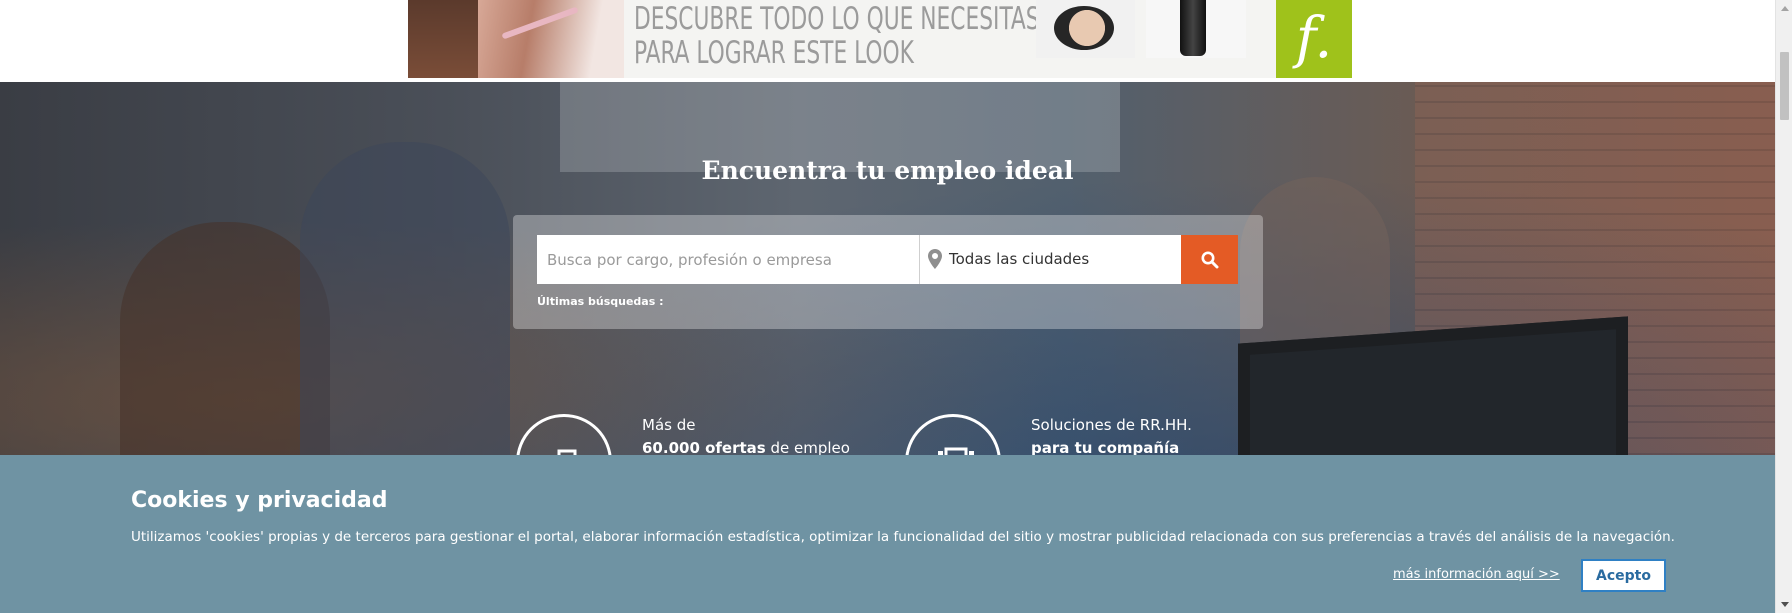 This screenshot has height=613, width=1792. I want to click on scroll-down-arrow-icon, so click(1785, 604).